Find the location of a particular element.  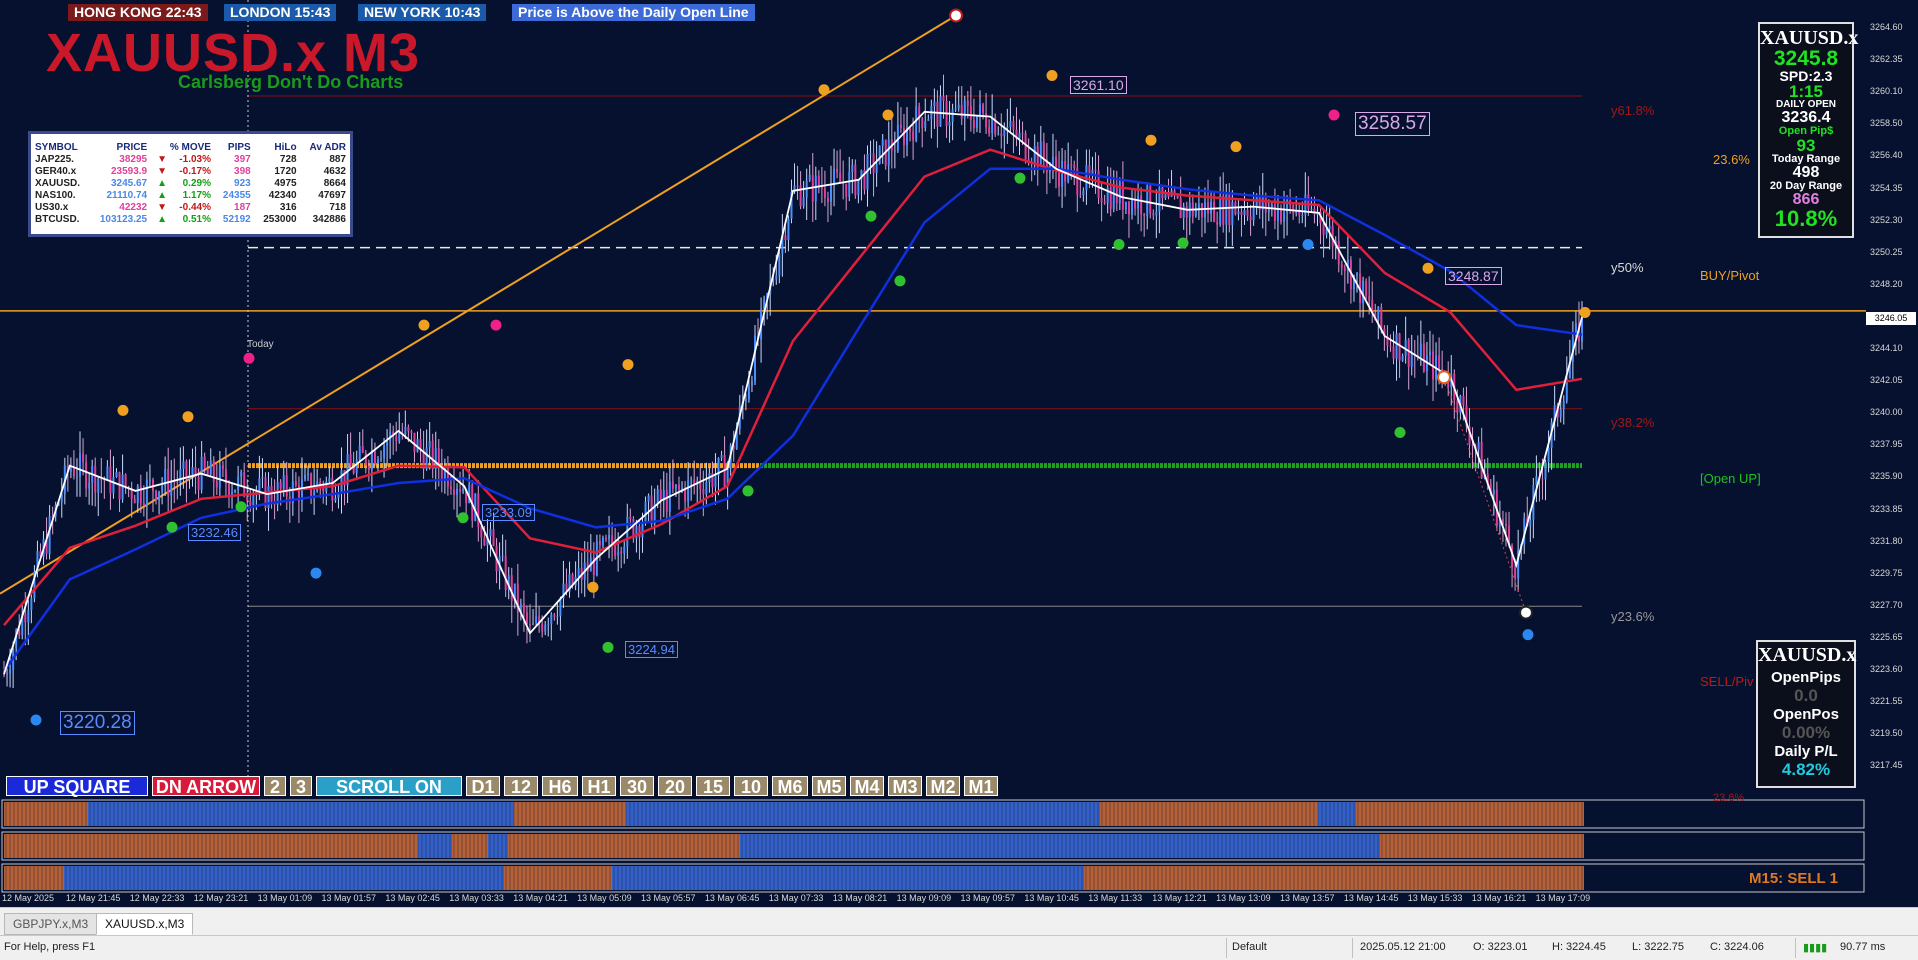

status-ping: 90.77 ms is located at coordinates (1863, 947).